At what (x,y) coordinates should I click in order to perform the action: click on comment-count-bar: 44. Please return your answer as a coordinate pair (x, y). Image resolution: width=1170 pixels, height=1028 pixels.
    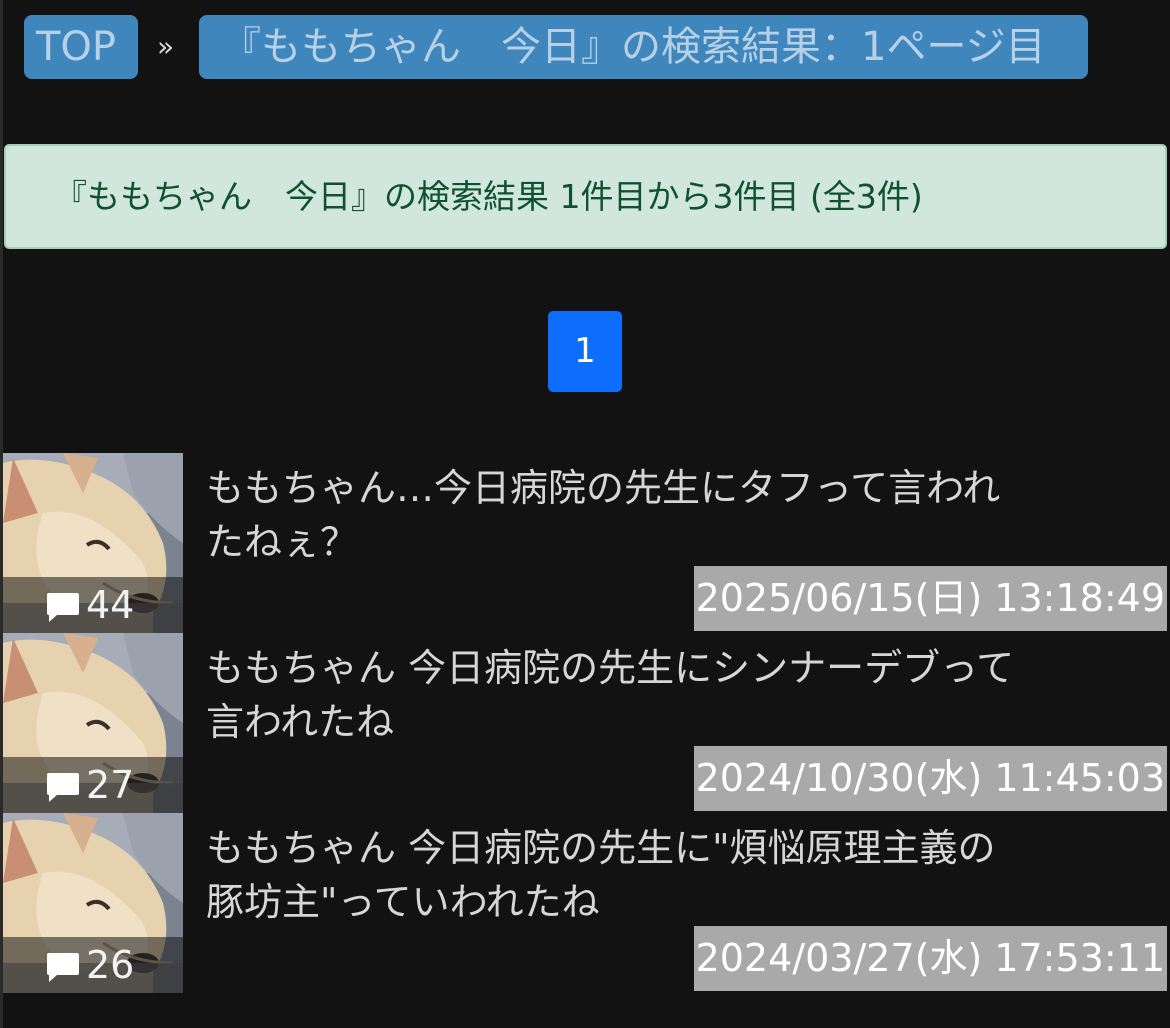
    Looking at the image, I should click on (93, 605).